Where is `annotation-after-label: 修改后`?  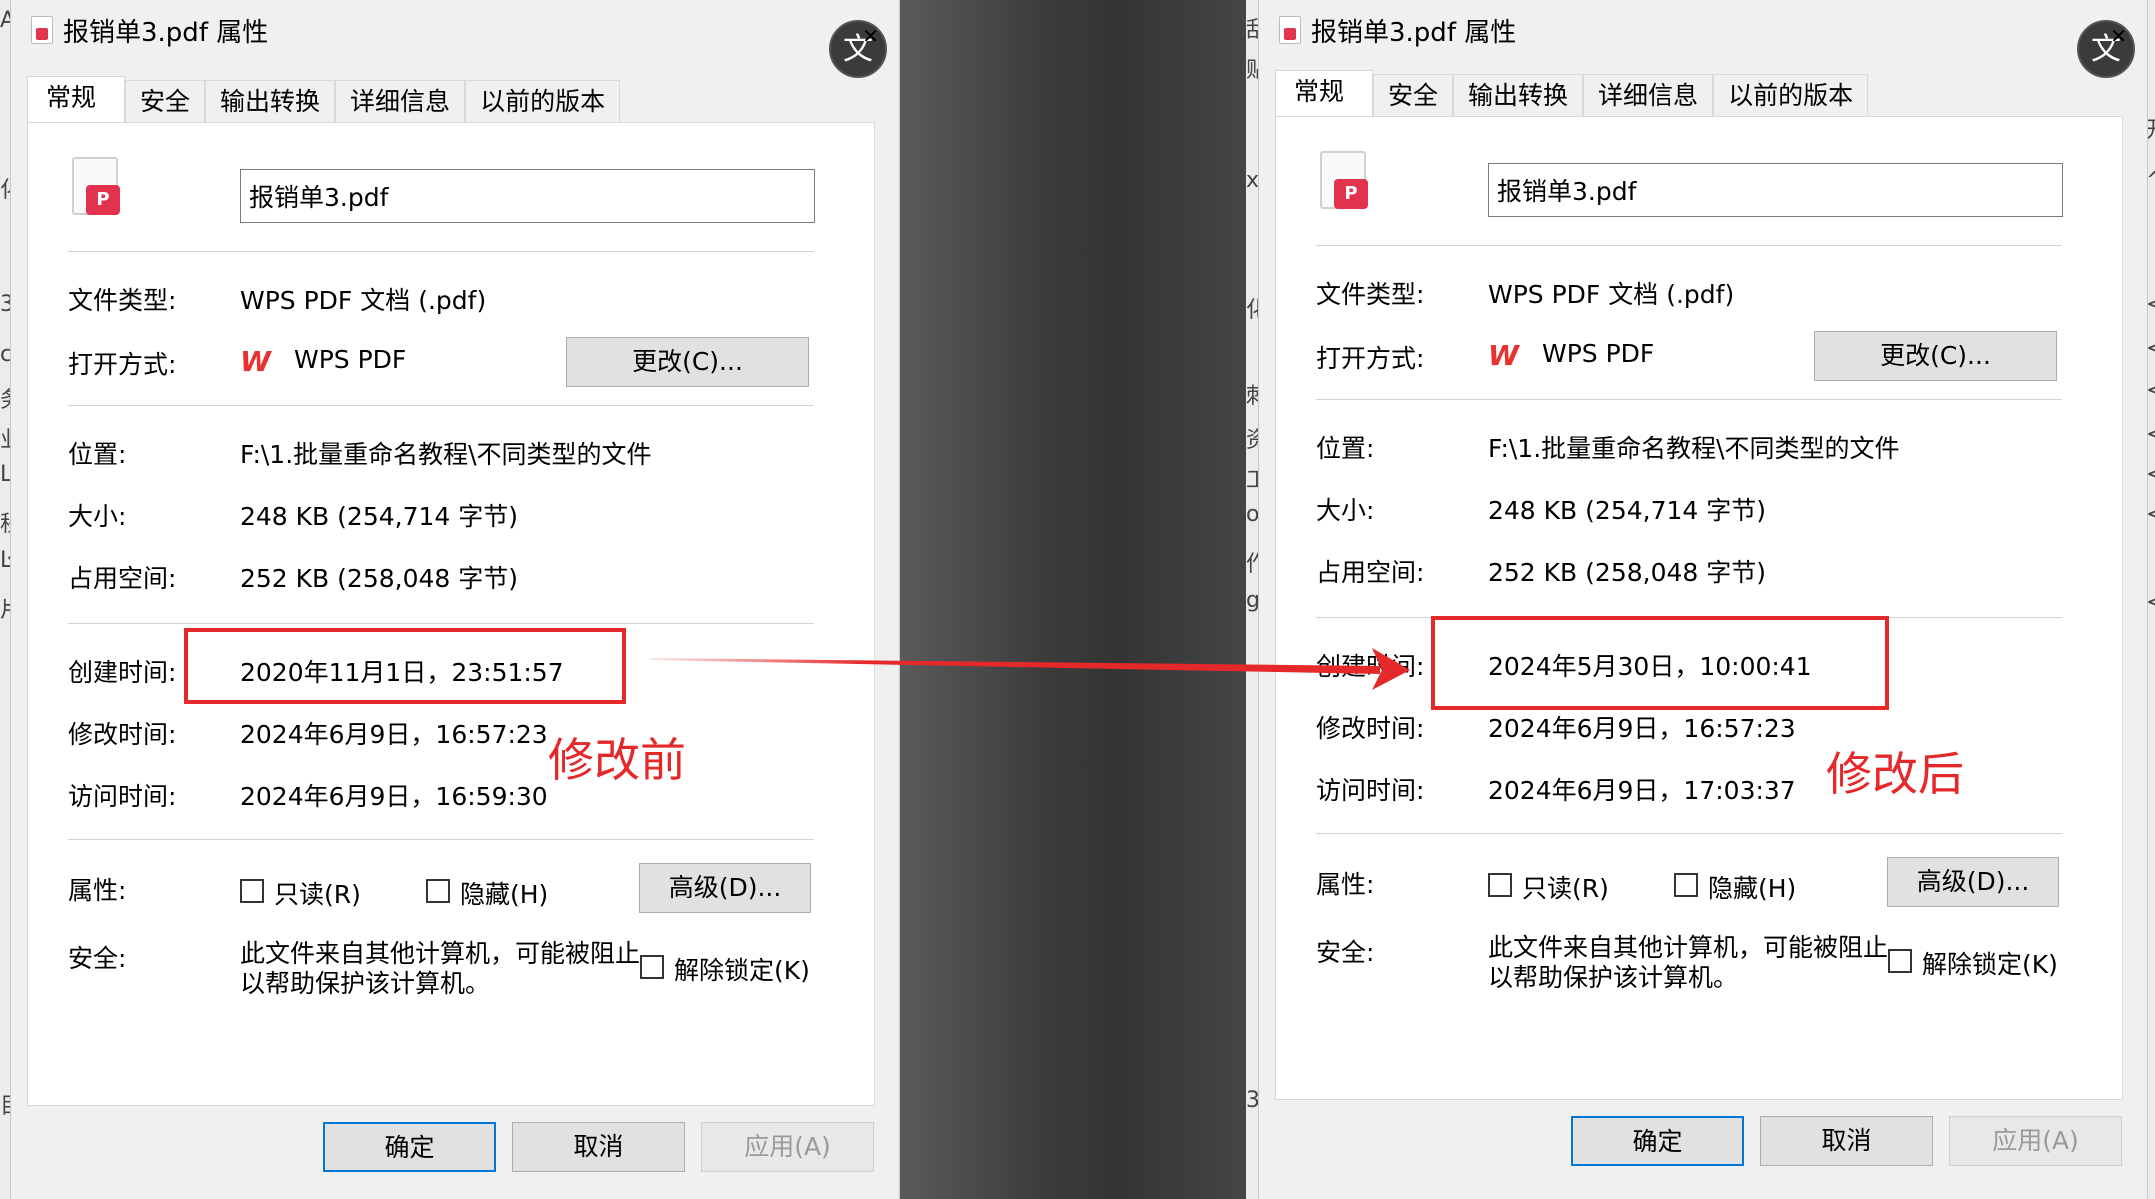
annotation-after-label: 修改后 is located at coordinates (1895, 774).